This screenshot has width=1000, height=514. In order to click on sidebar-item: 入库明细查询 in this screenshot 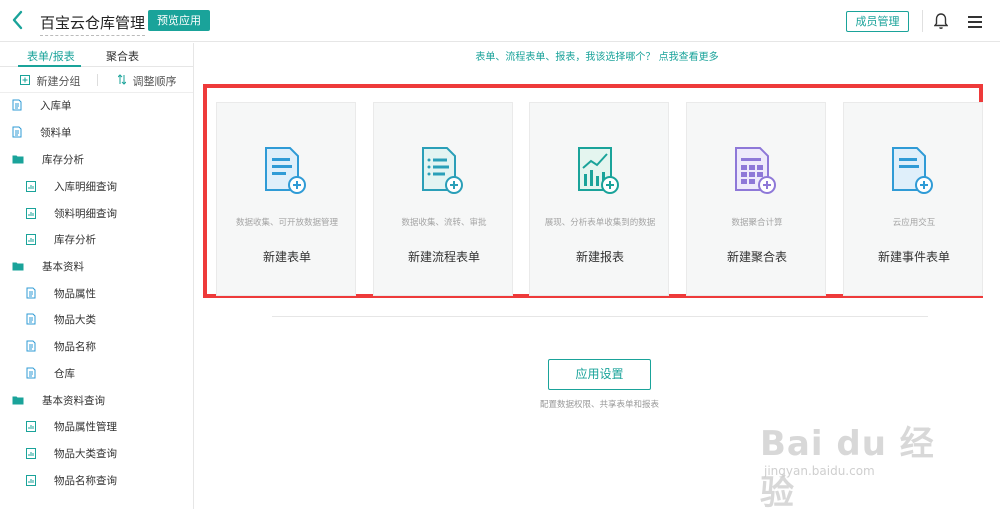, I will do `click(71, 186)`.